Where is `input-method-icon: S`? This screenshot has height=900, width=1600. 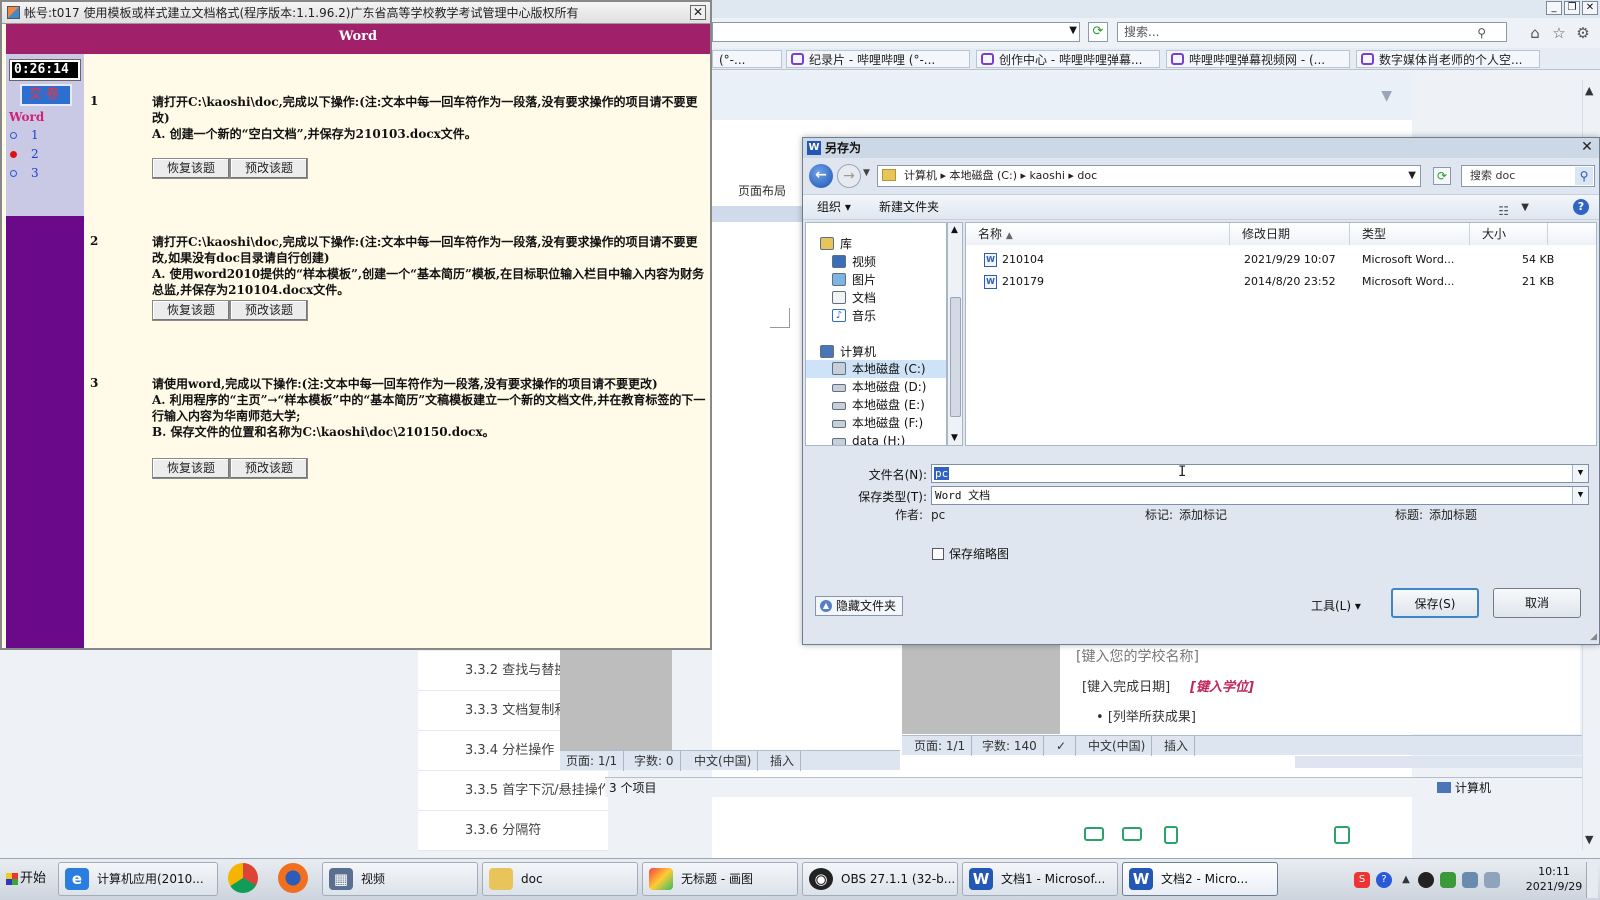
input-method-icon: S is located at coordinates (1362, 880).